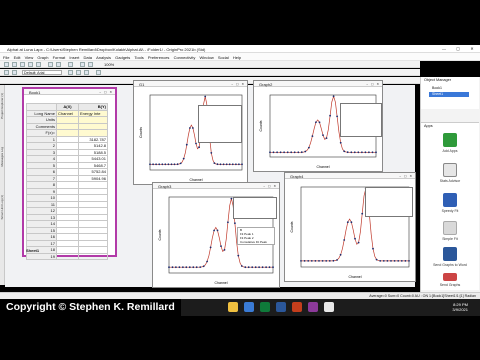  Describe the element at coordinates (249, 307) in the screenshot. I see `edge-icon` at that location.